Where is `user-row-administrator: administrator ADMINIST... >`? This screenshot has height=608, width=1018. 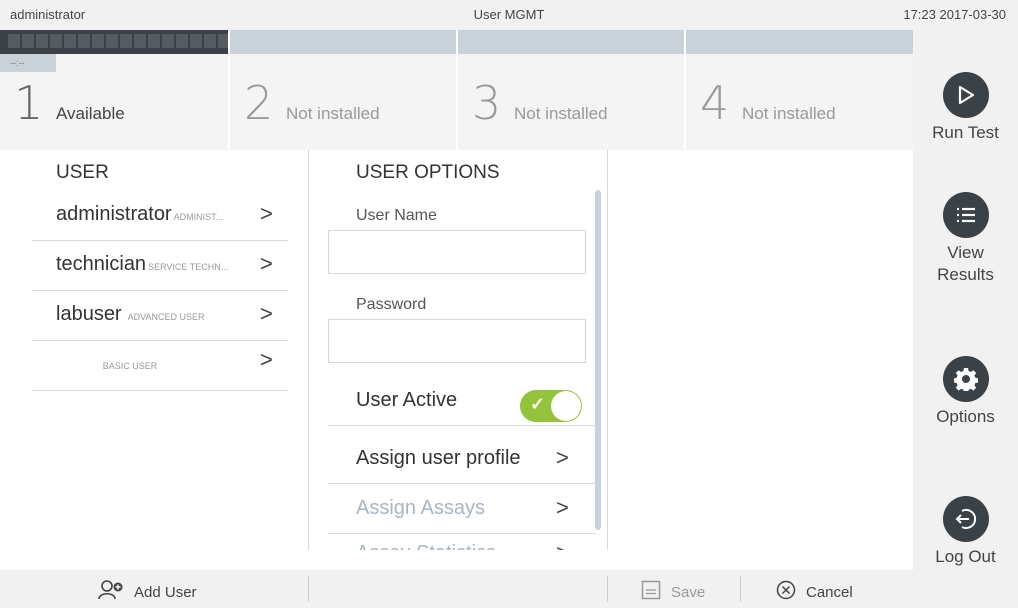
user-row-administrator: administrator ADMINIST... > is located at coordinates (160, 216).